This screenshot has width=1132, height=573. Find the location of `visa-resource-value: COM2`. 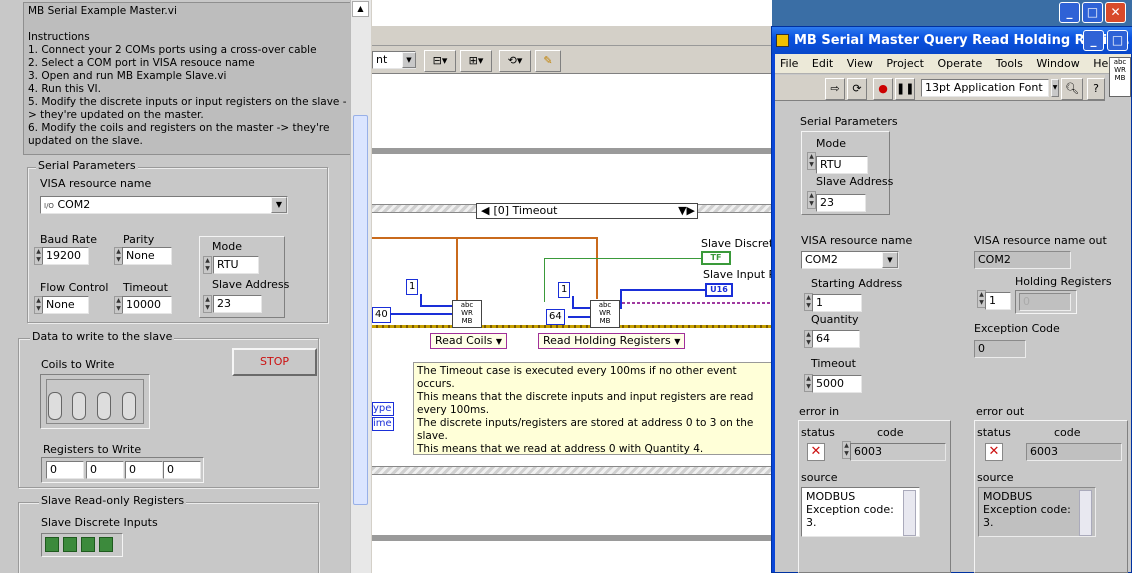

visa-resource-value: COM2 is located at coordinates (74, 204).